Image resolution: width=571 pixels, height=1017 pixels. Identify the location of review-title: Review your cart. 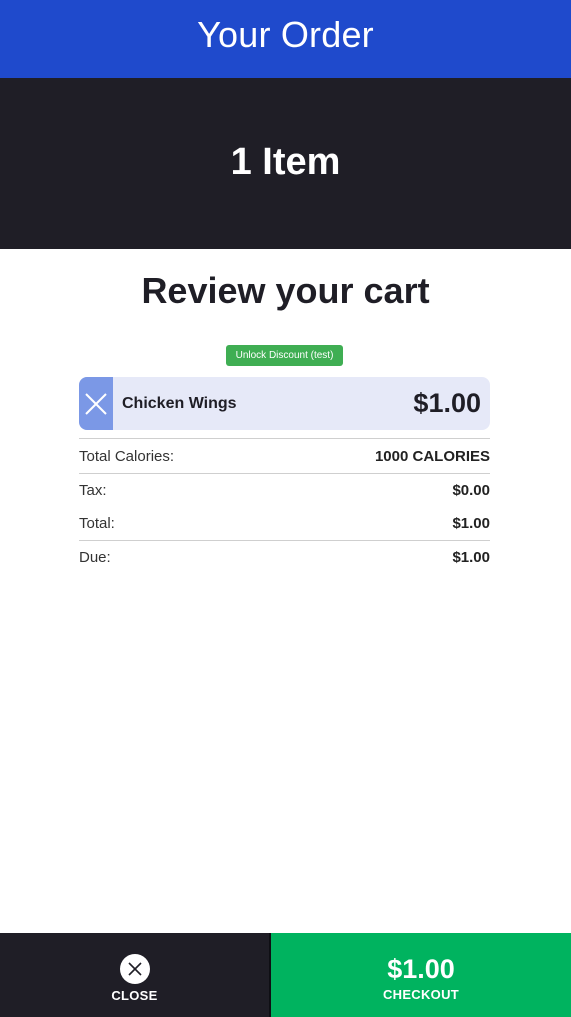
(285, 290).